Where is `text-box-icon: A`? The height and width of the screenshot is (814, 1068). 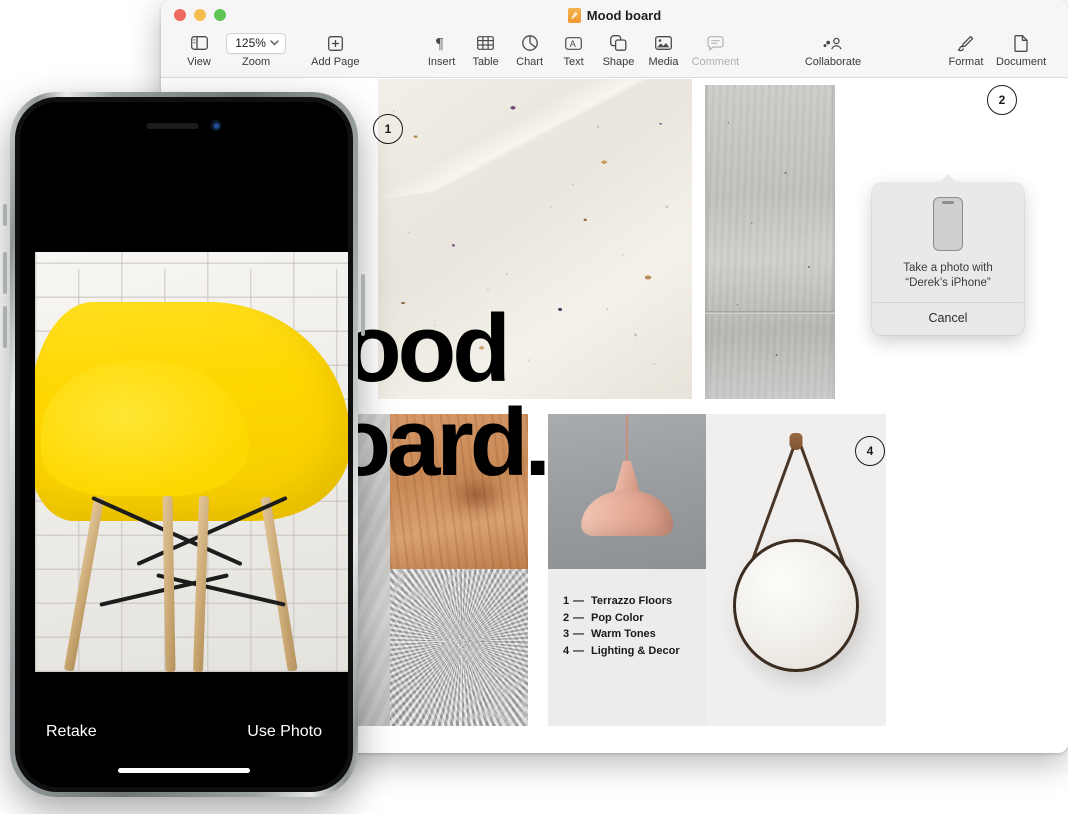
text-box-icon: A is located at coordinates (573, 43).